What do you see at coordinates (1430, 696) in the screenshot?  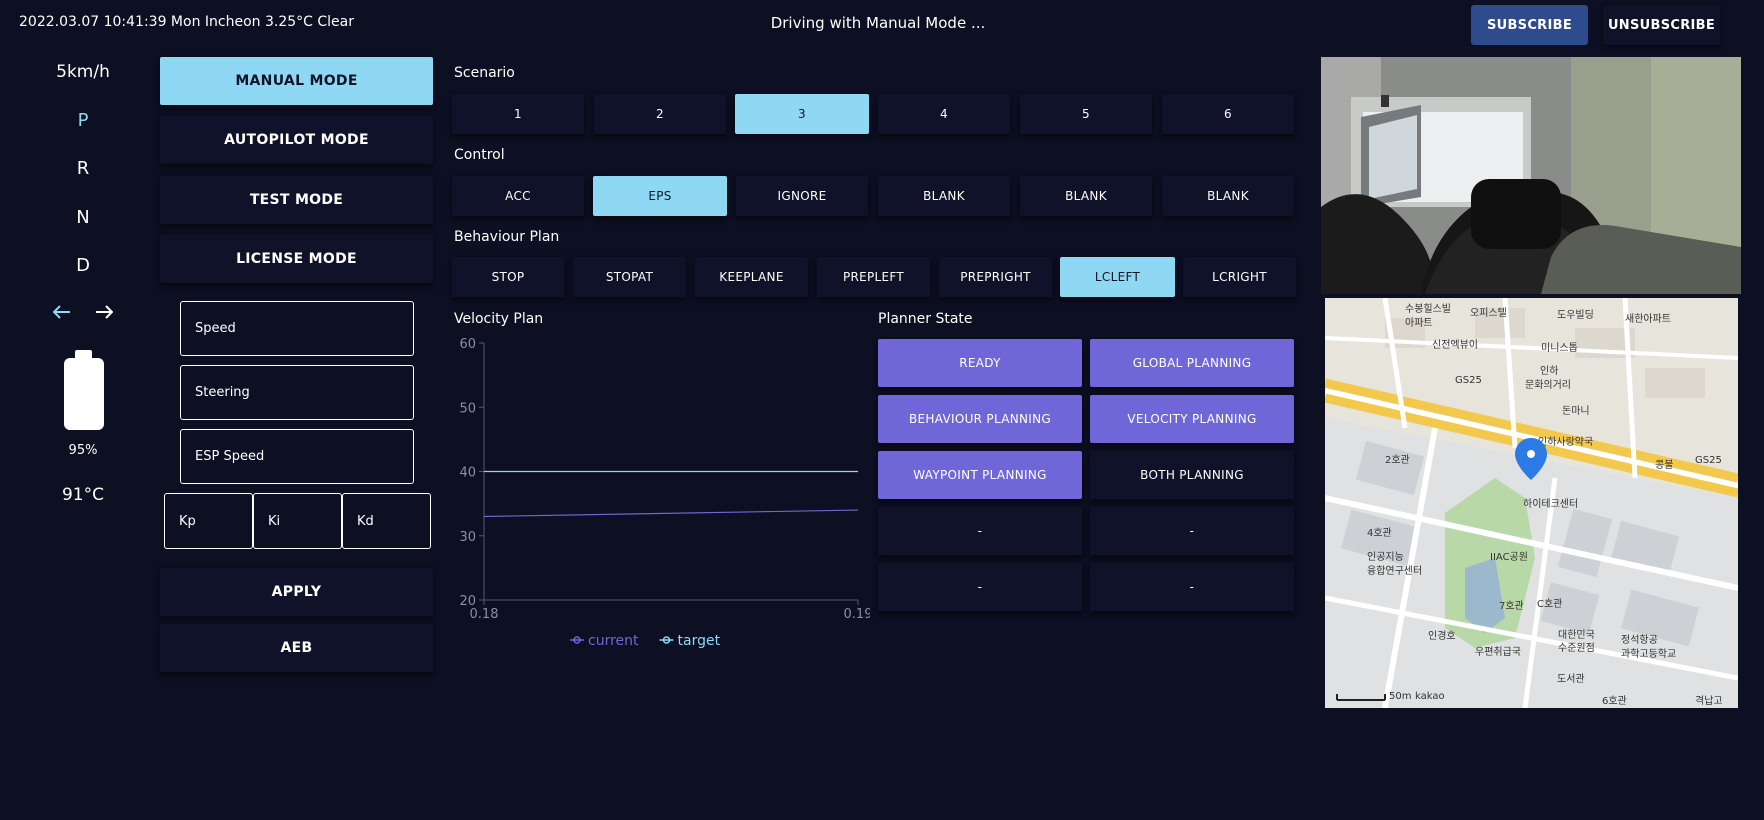 I see `map-label: kakao` at bounding box center [1430, 696].